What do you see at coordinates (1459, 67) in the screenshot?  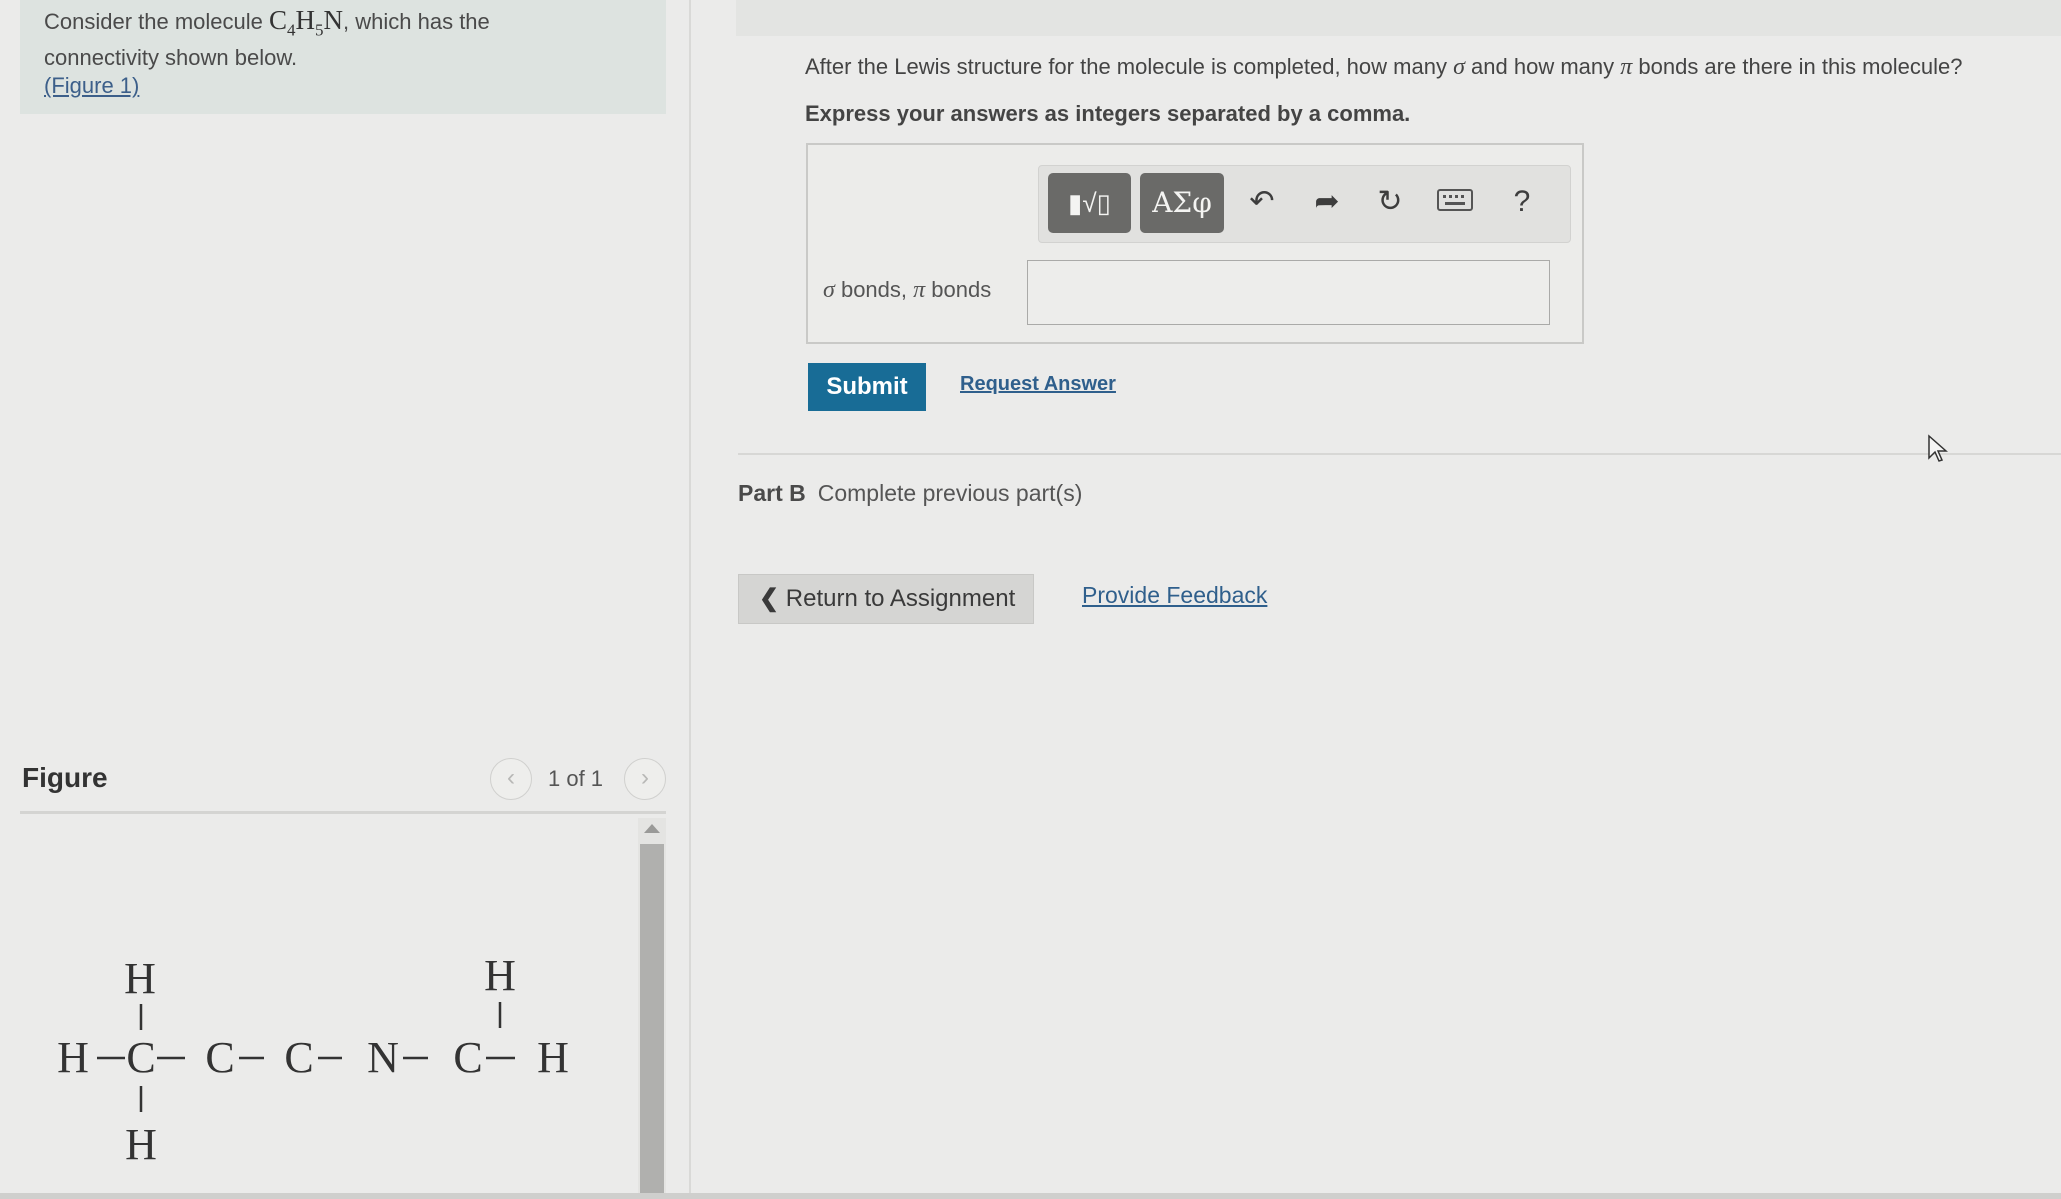 I see `sigma-symbol: σ` at bounding box center [1459, 67].